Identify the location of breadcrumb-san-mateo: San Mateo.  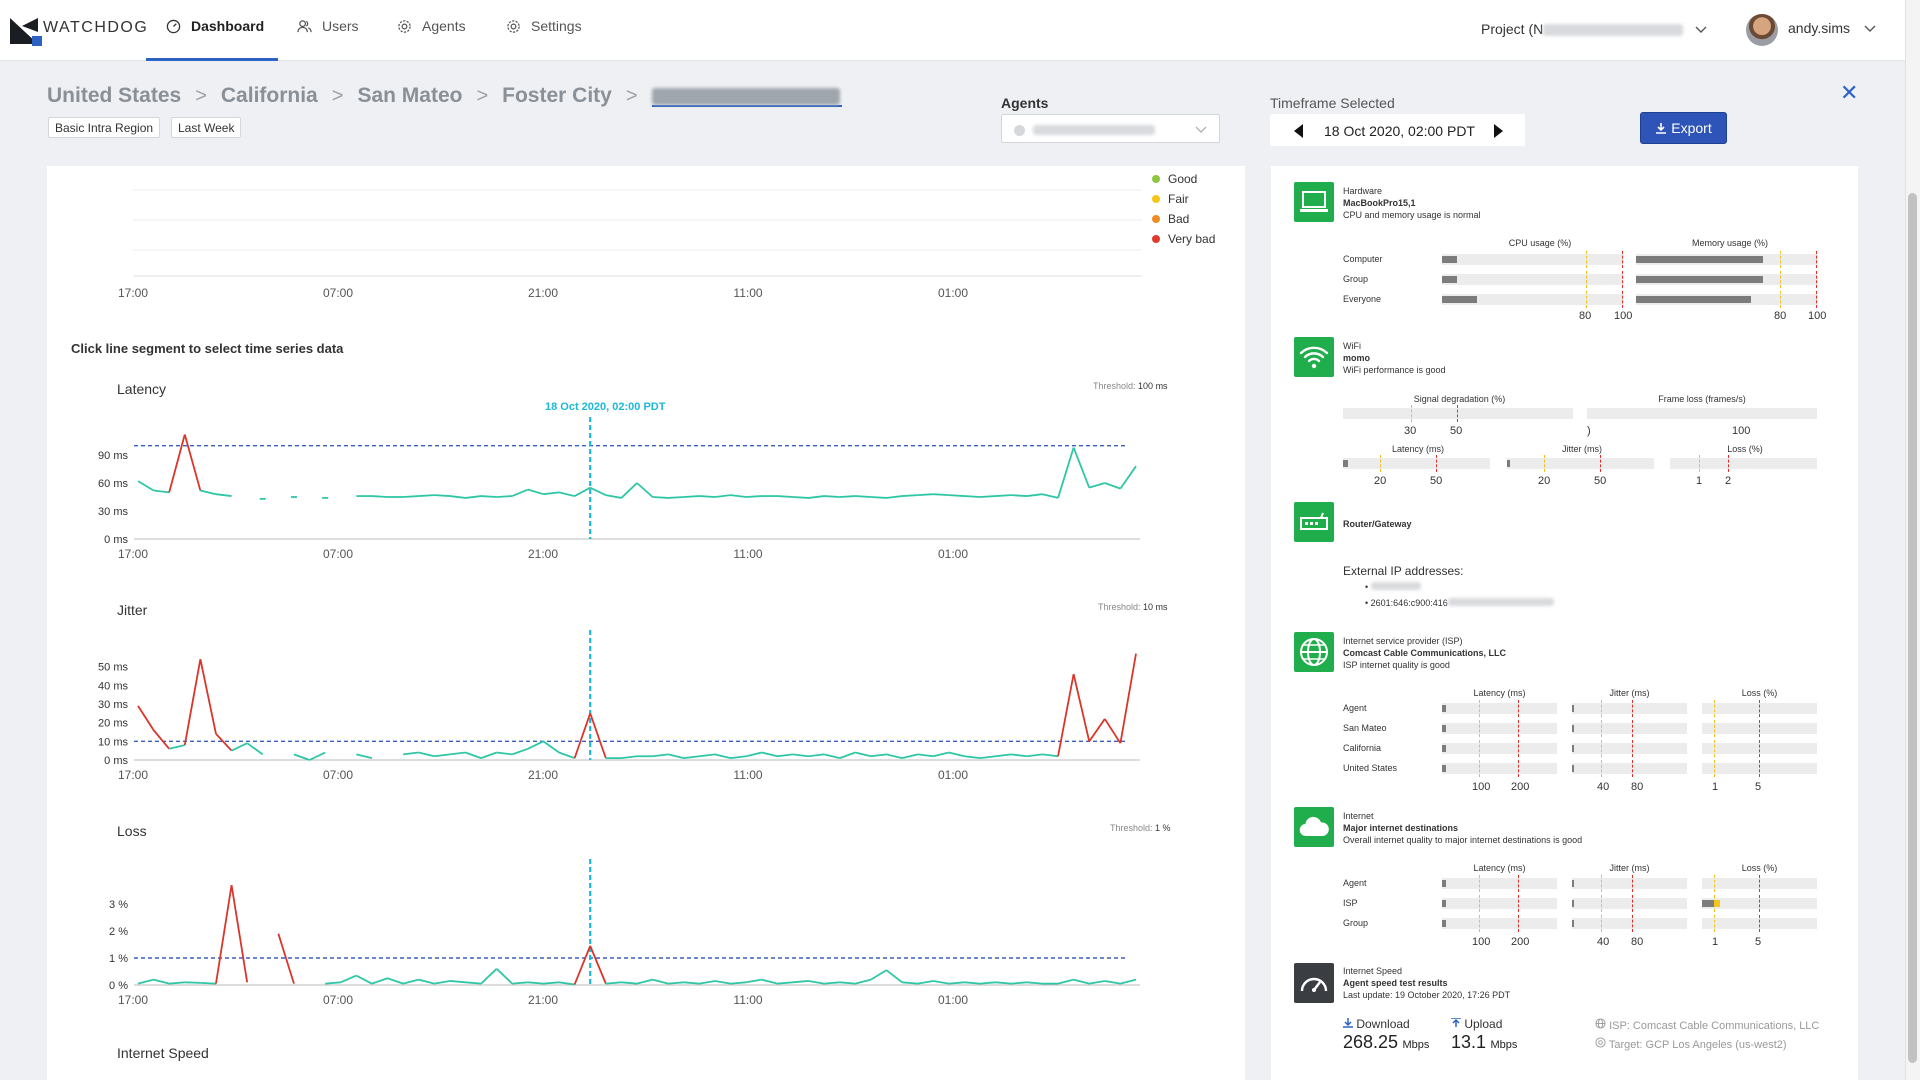
(409, 96).